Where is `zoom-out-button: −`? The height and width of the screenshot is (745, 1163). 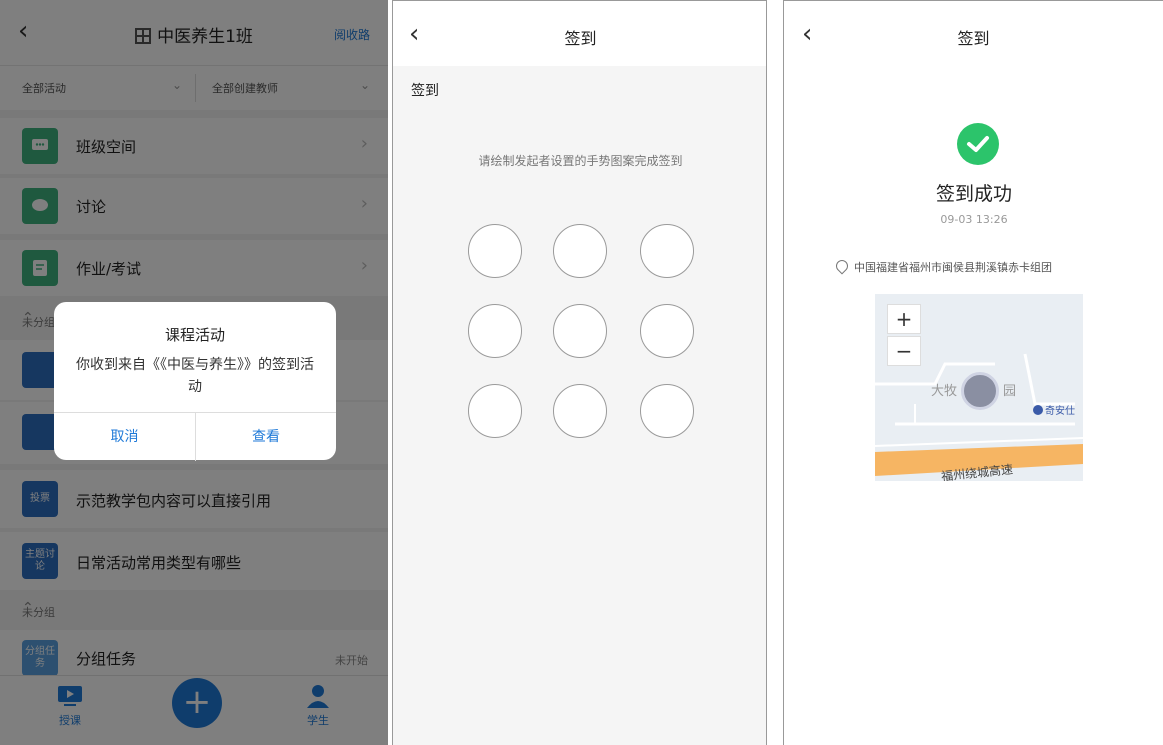
zoom-out-button: − is located at coordinates (904, 351).